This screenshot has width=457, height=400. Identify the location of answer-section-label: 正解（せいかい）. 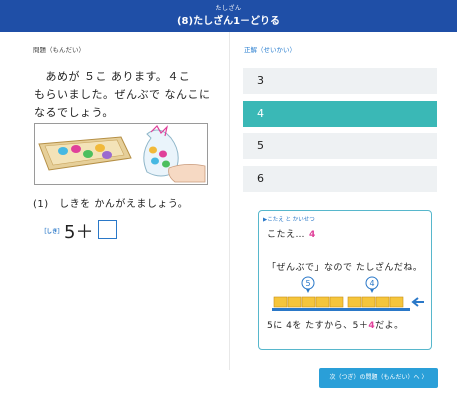
(270, 50).